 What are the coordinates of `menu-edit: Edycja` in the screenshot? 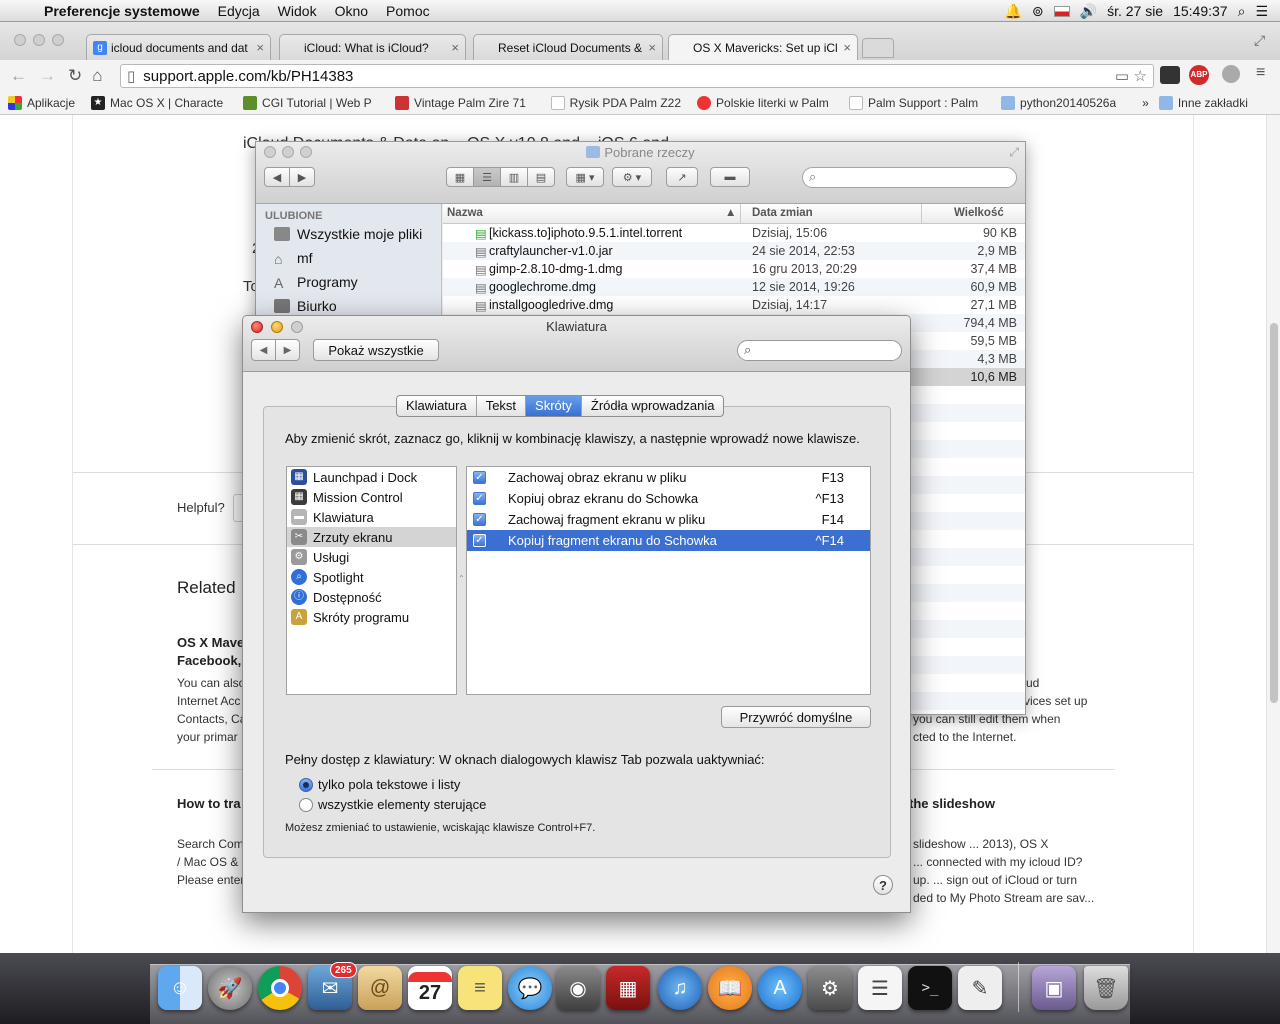 It's located at (239, 11).